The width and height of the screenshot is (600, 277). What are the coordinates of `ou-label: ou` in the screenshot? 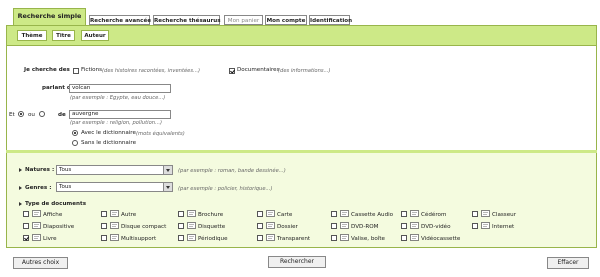 It's located at (31, 115).